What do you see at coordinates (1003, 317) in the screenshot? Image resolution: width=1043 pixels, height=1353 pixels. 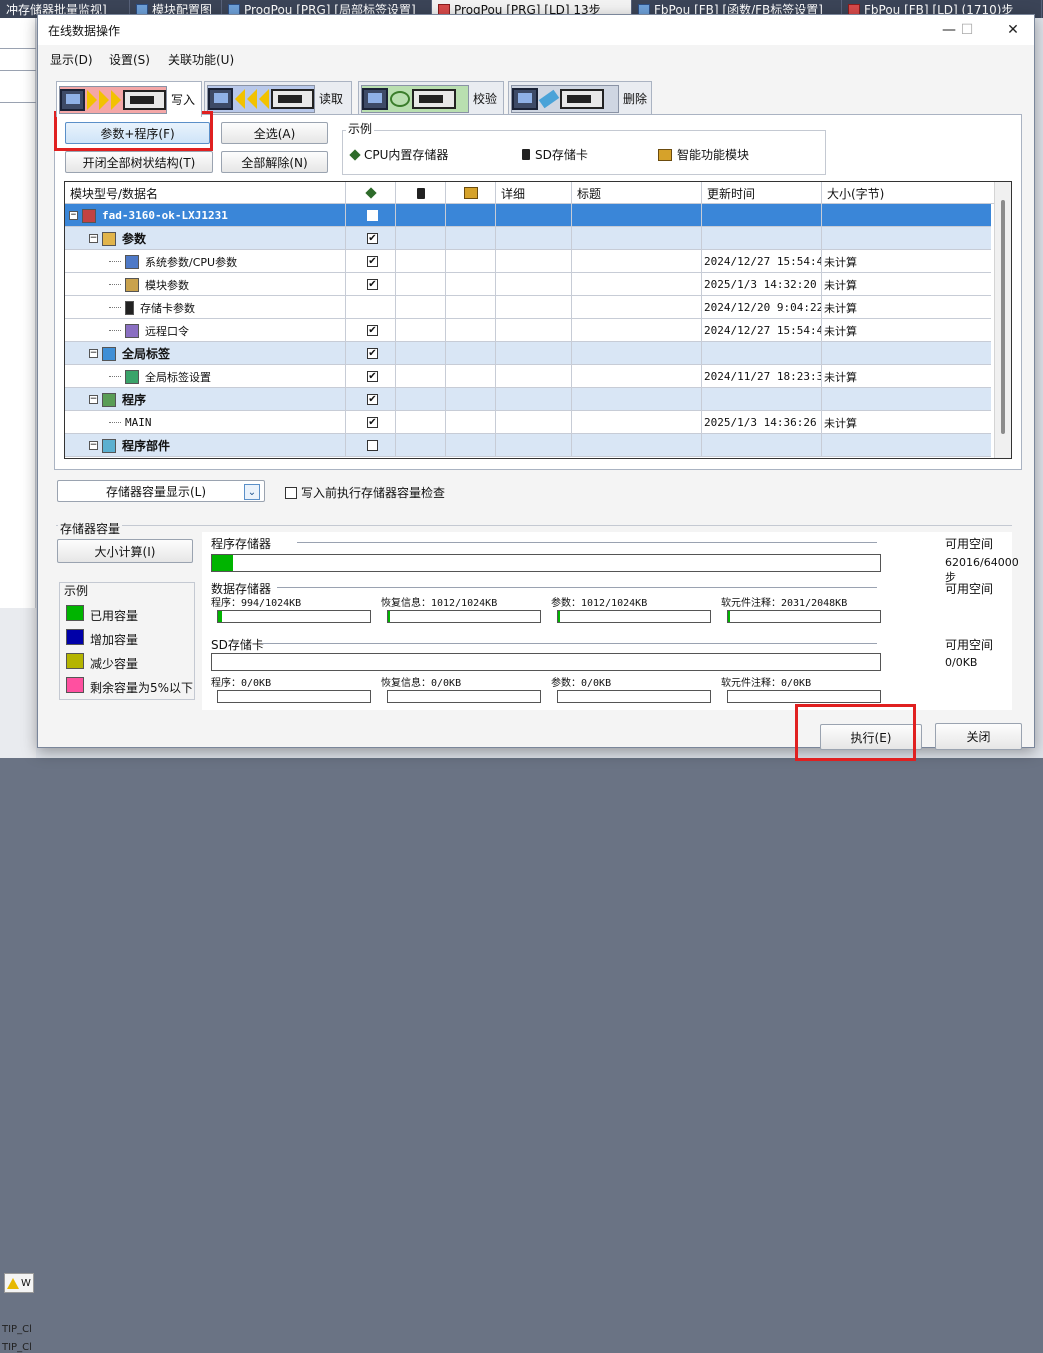 I see `scrollbar-thumb` at bounding box center [1003, 317].